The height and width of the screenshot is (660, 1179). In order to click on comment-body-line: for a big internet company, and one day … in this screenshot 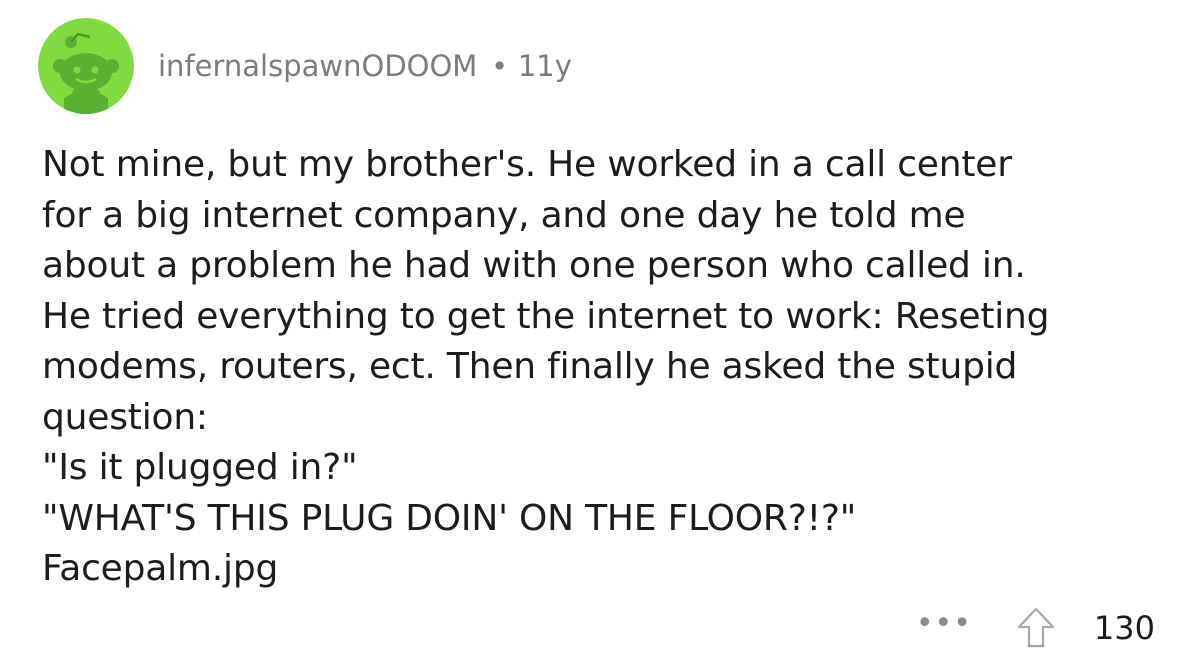, I will do `click(504, 215)`.